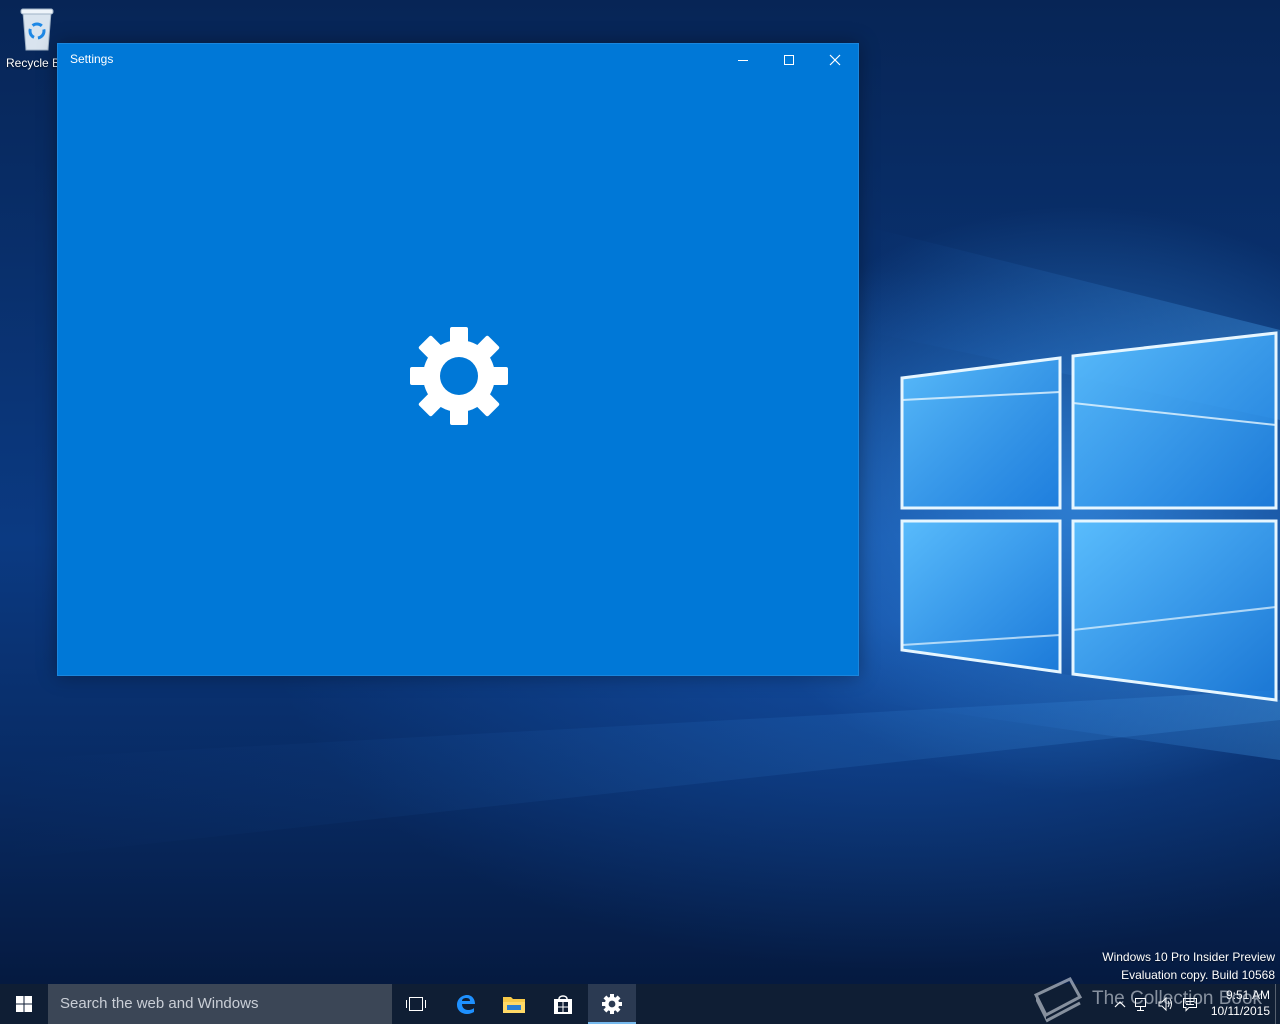  I want to click on clock-date: 10/11/2015, so click(1240, 1011).